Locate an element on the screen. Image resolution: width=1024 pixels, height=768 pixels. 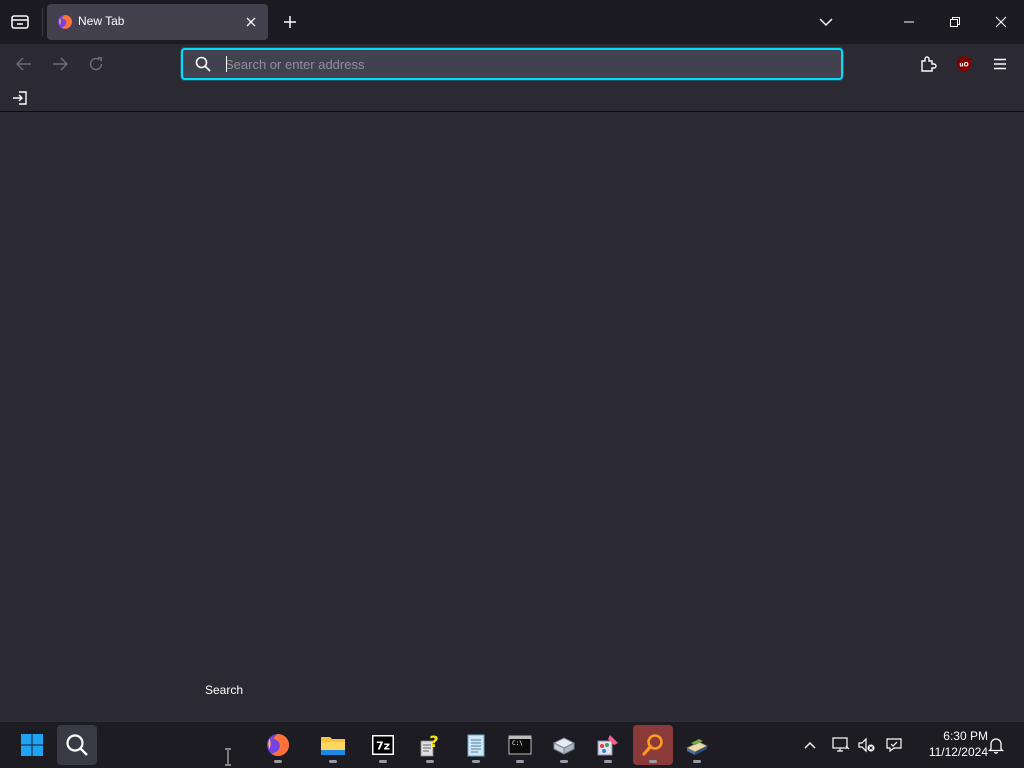
taskbar: 7z ? C:\ 6:30 PM 11/12/2024 is located at coordinates (512, 744).